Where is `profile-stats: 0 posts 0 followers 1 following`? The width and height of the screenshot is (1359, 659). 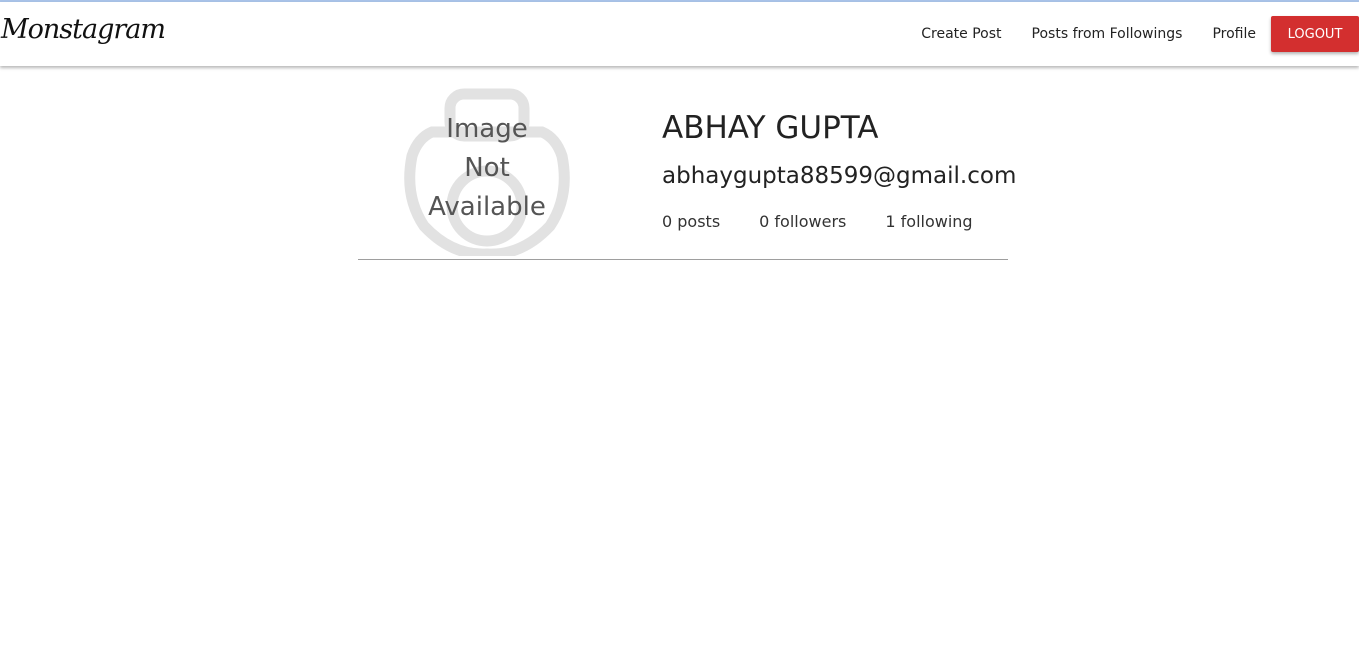 profile-stats: 0 posts 0 followers 1 following is located at coordinates (837, 221).